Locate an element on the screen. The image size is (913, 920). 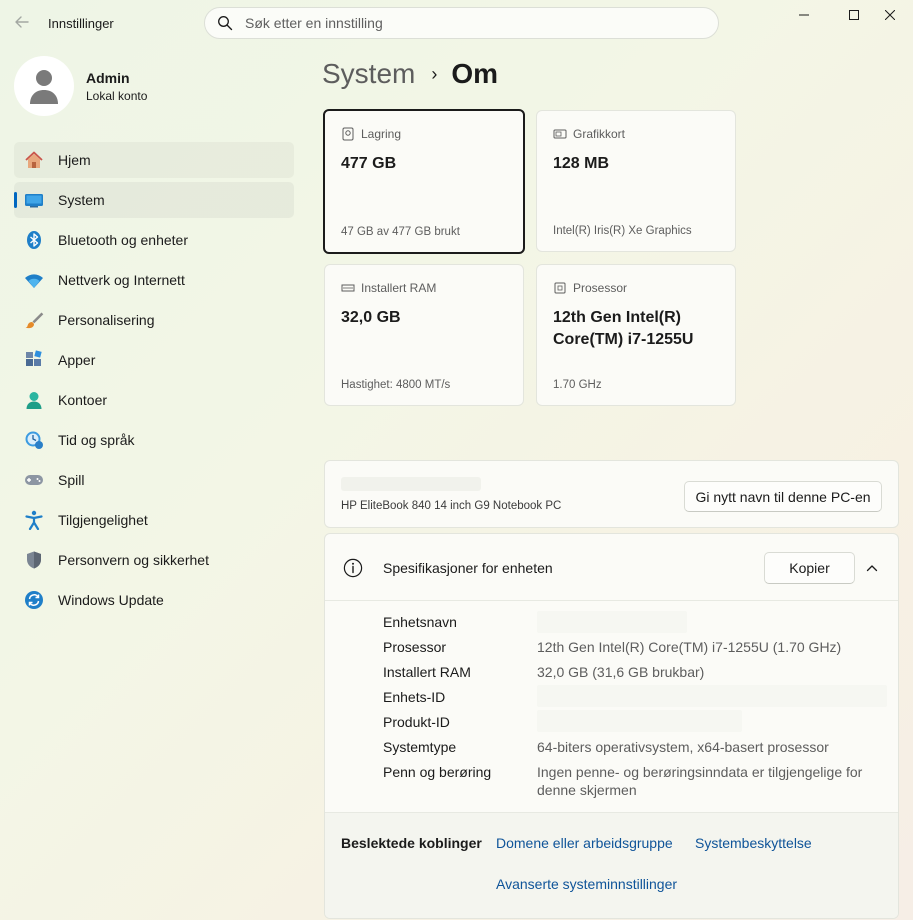
search-box is located at coordinates (461, 23).